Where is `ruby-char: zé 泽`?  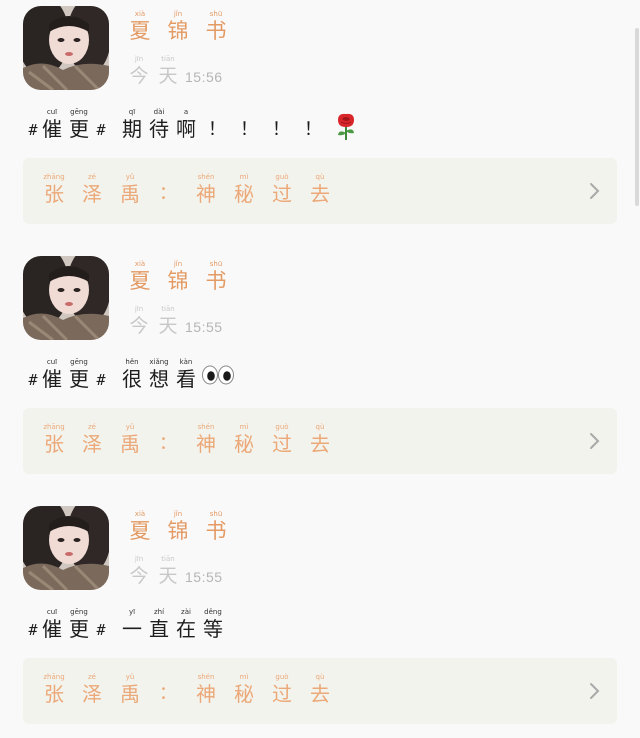 ruby-char: zé 泽 is located at coordinates (92, 689).